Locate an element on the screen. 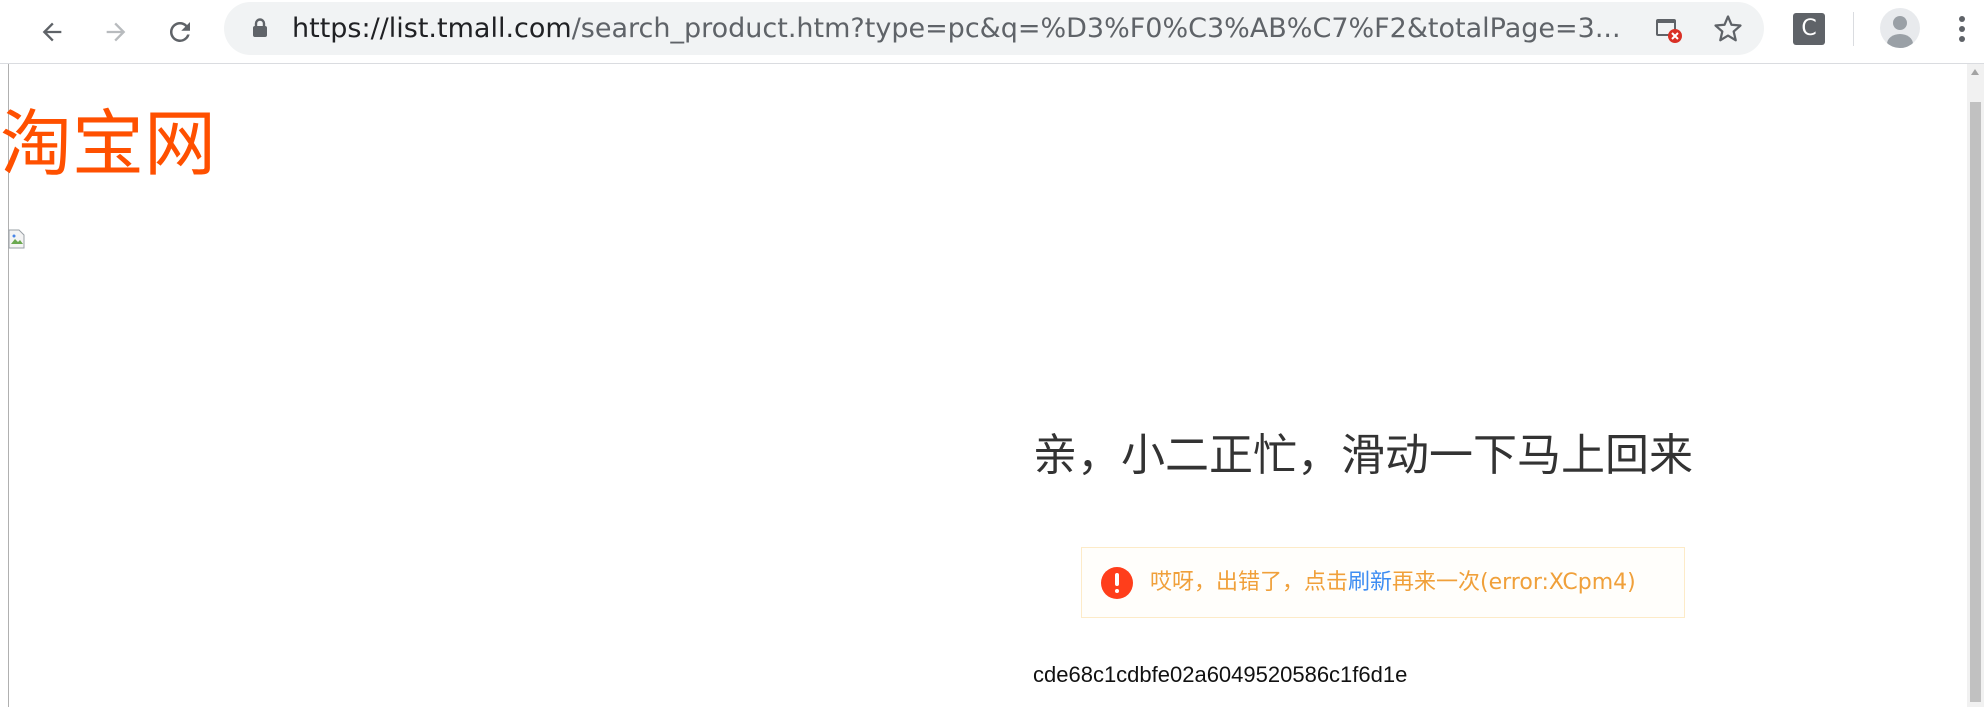 This screenshot has height=707, width=1984. popup-blocked-button is located at coordinates (1668, 29).